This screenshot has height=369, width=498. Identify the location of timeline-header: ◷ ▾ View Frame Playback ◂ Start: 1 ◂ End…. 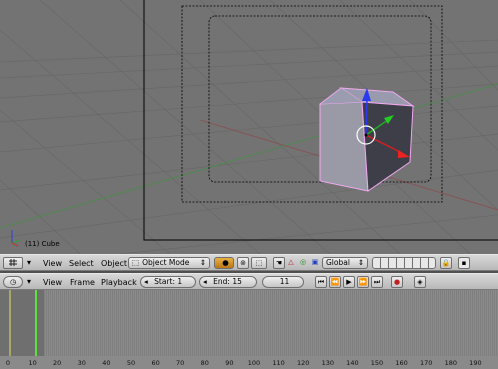
(249, 281).